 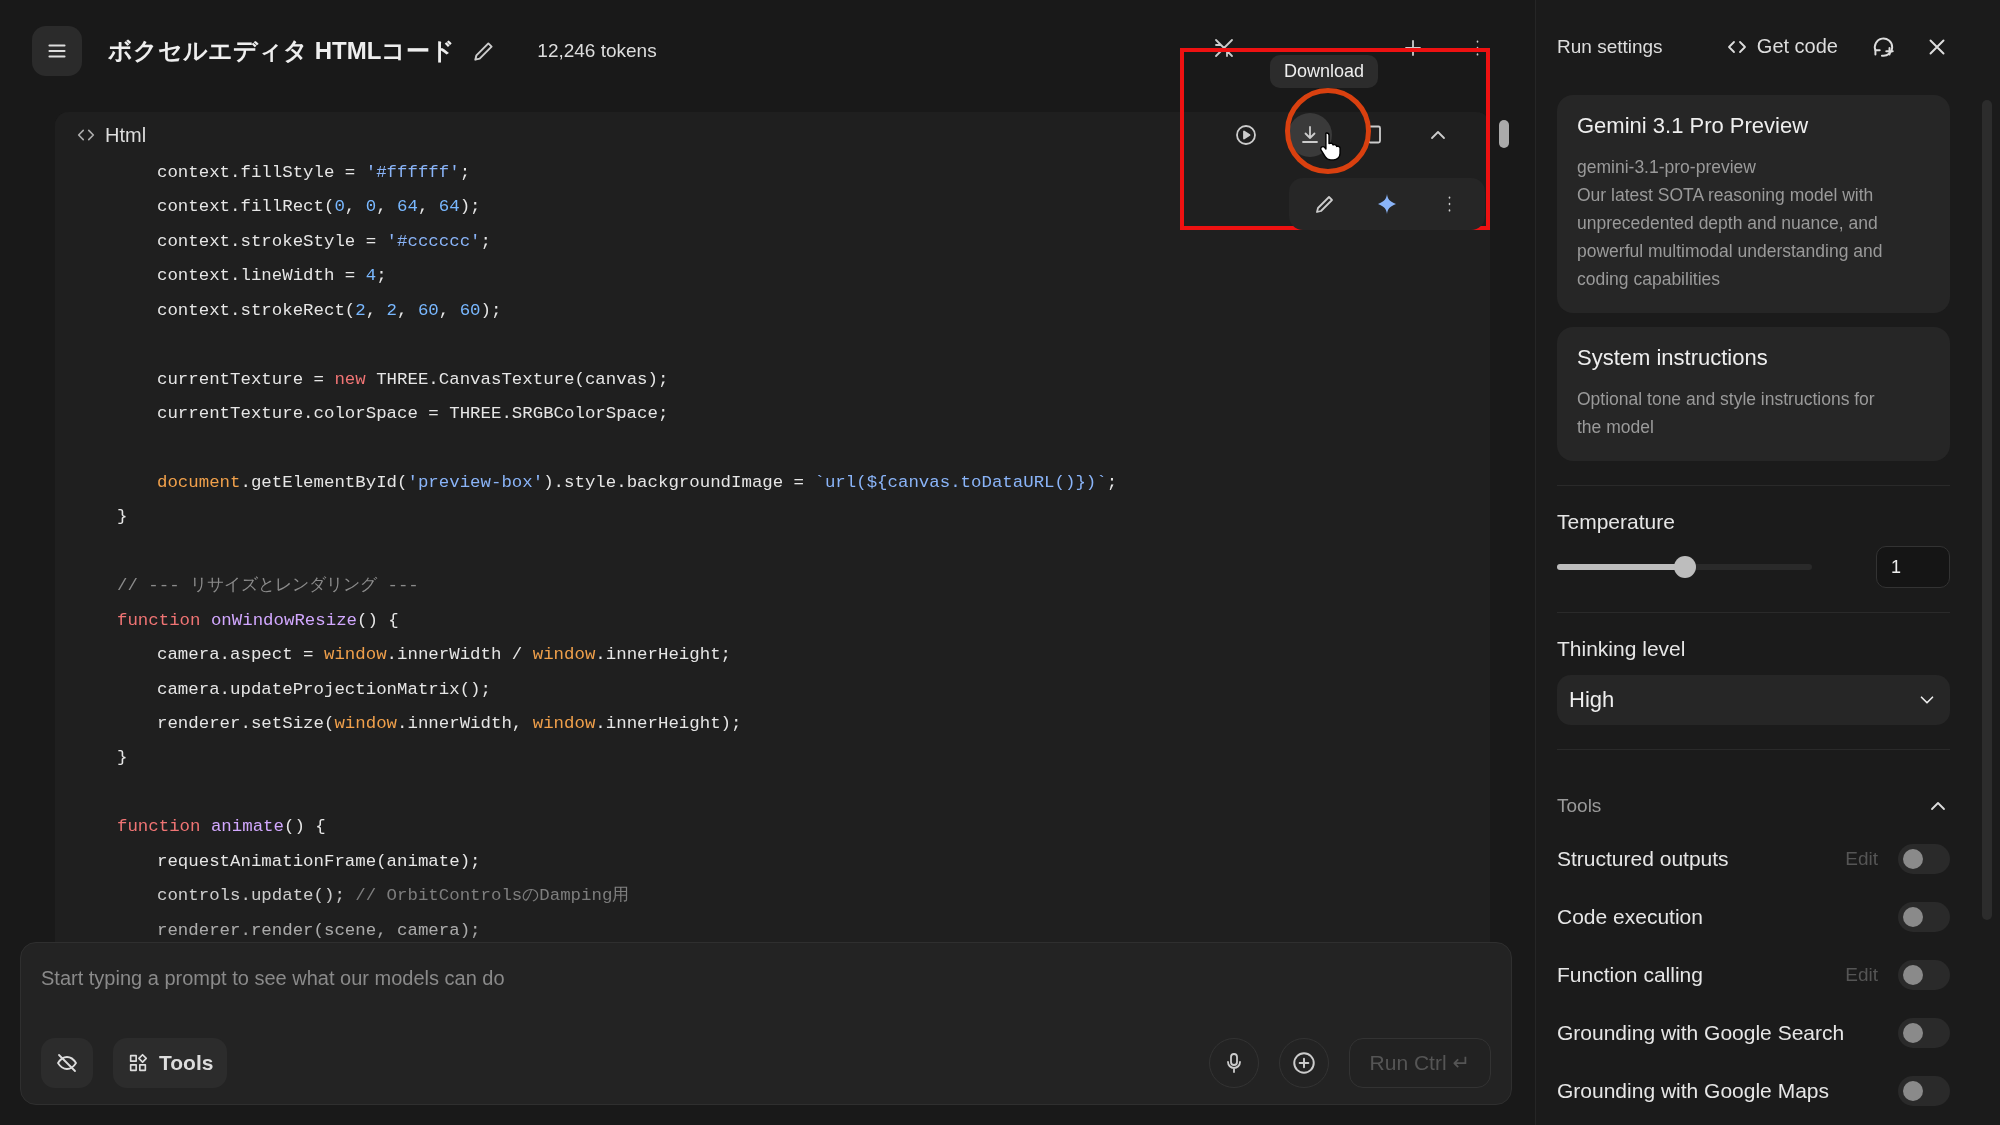 I want to click on code-line: currentTexture = new THREE.CanvasTexture(canvas);, so click(x=413, y=379).